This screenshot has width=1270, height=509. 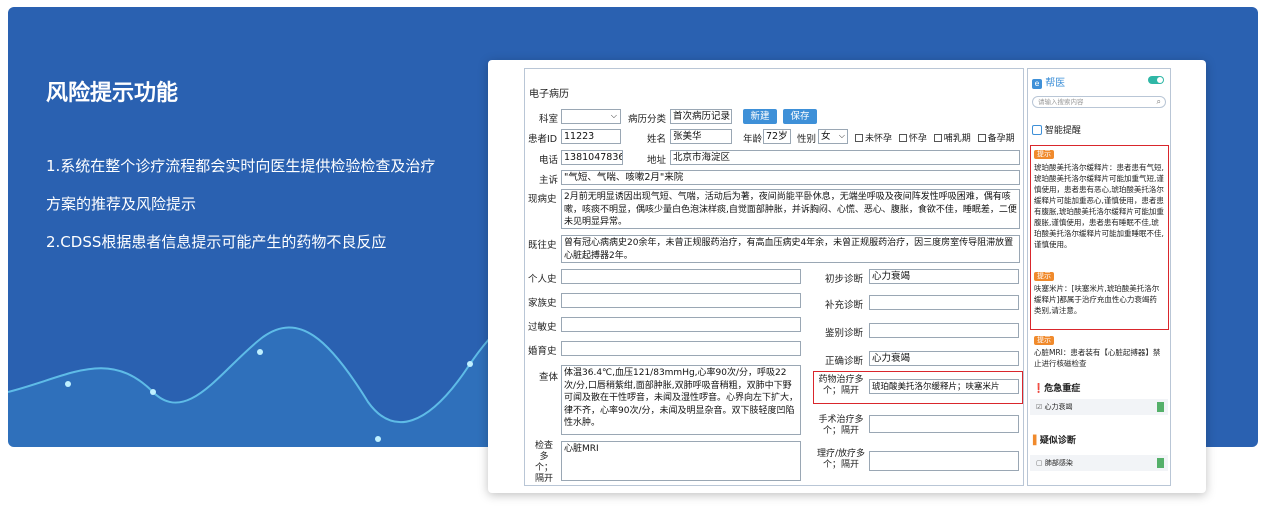 I want to click on question-icon: ▌, so click(x=1036, y=441).